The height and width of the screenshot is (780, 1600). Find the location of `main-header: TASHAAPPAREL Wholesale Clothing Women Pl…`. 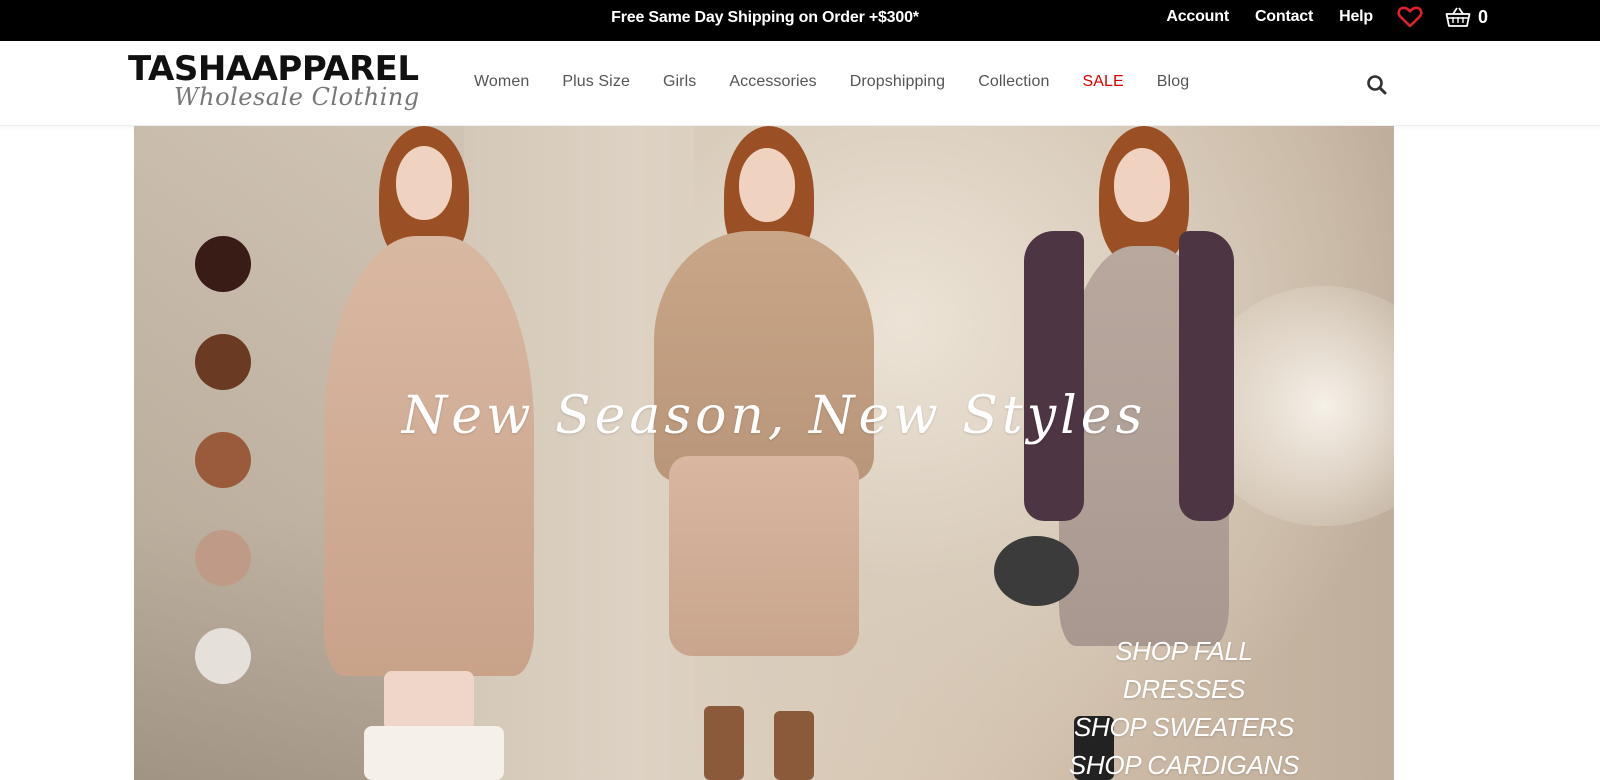

main-header: TASHAAPPAREL Wholesale Clothing Women Pl… is located at coordinates (800, 83).